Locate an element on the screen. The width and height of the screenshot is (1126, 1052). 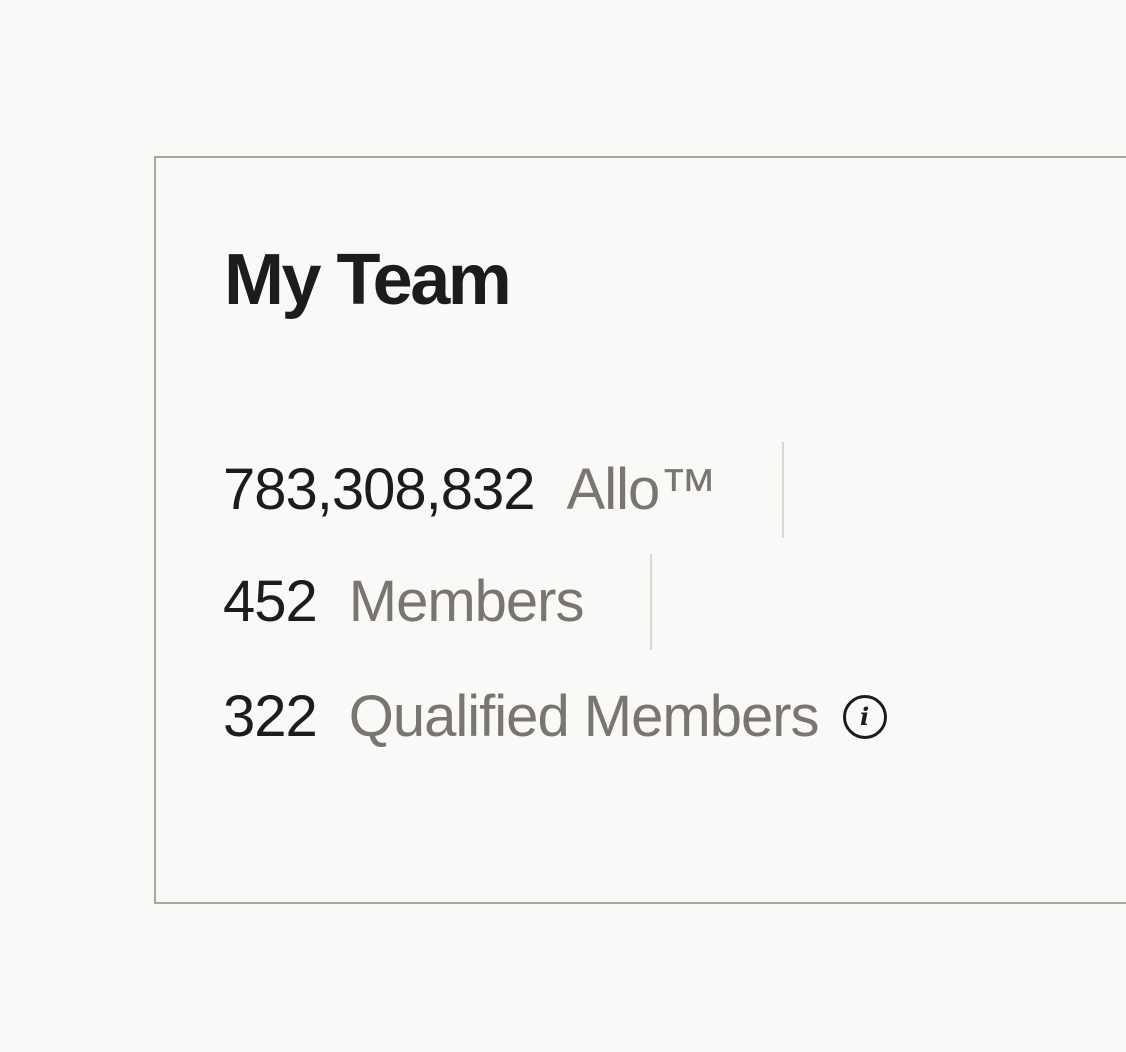
qualified-members-label: Qualified Members is located at coordinates (584, 716).